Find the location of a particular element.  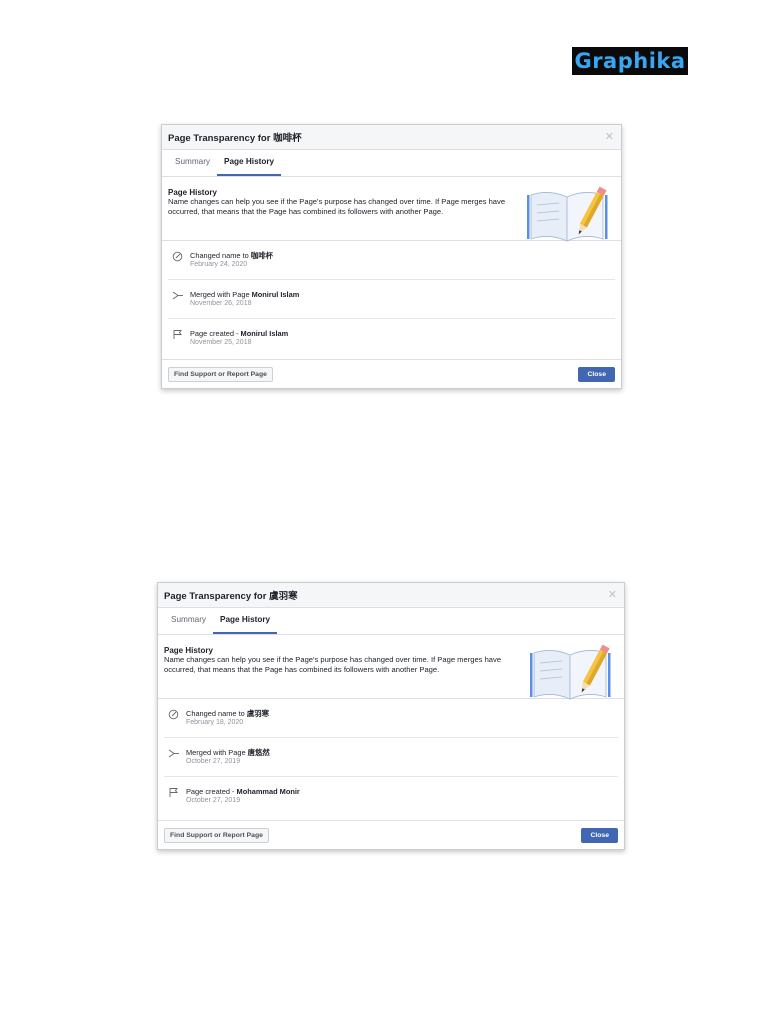

dialog-header: Page Transparency for 虞羽寒 ✕ is located at coordinates (391, 595).